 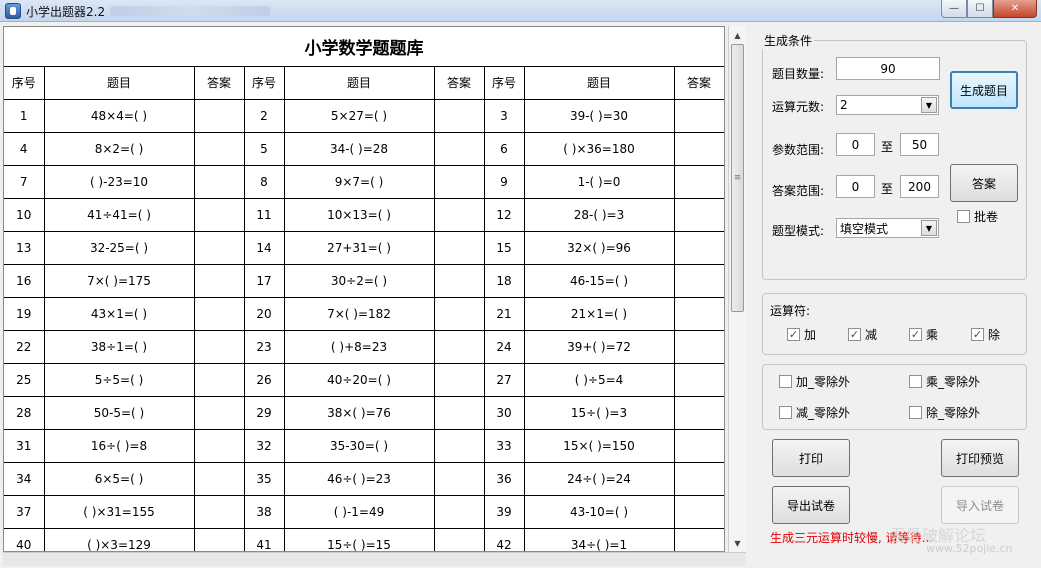 I want to click on table-row: 13 32-25=( ) 14 27+31=( ) 15 32×( )=96, so click(x=364, y=247).